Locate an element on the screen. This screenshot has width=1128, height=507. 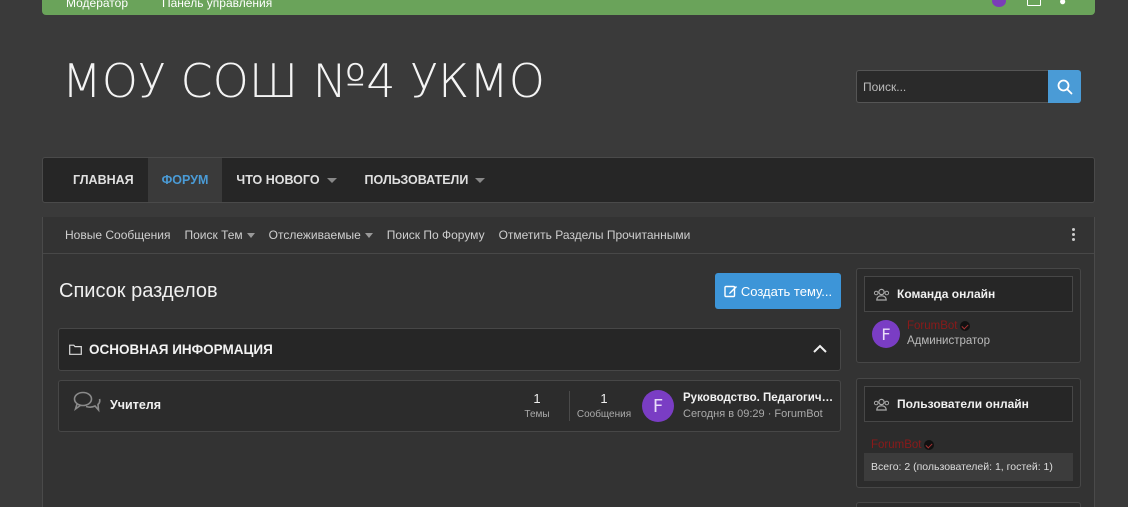
nav-whats-new: ЧТО НОВОГО is located at coordinates (286, 180).